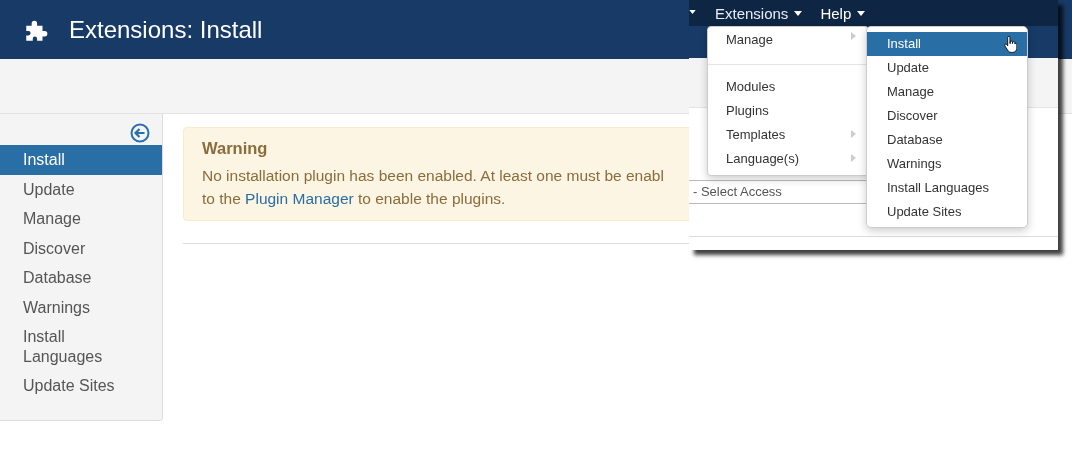 The image size is (1072, 474). What do you see at coordinates (81, 160) in the screenshot?
I see `sidebar-item: Install` at bounding box center [81, 160].